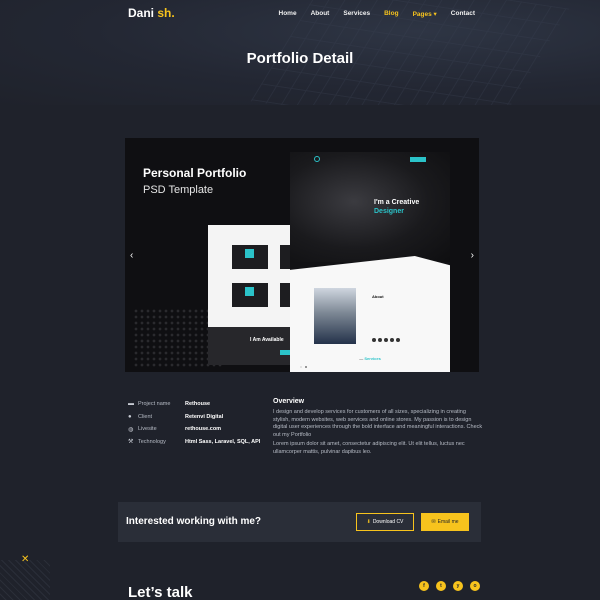 The width and height of the screenshot is (600, 600). Describe the element at coordinates (154, 404) in the screenshot. I see `detail-label: Project name` at that location.